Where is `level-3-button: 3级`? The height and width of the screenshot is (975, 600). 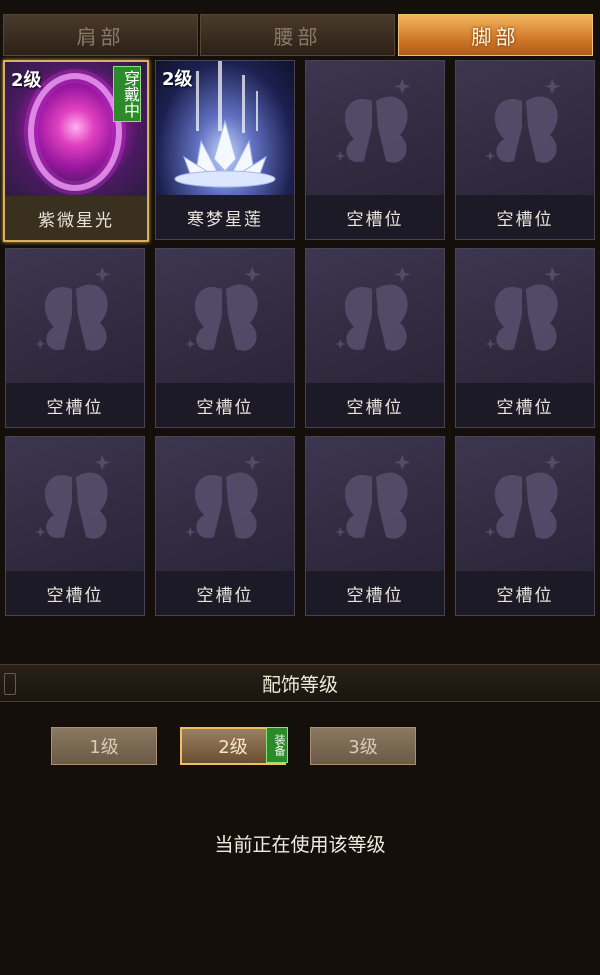
level-3-button: 3级 is located at coordinates (363, 746).